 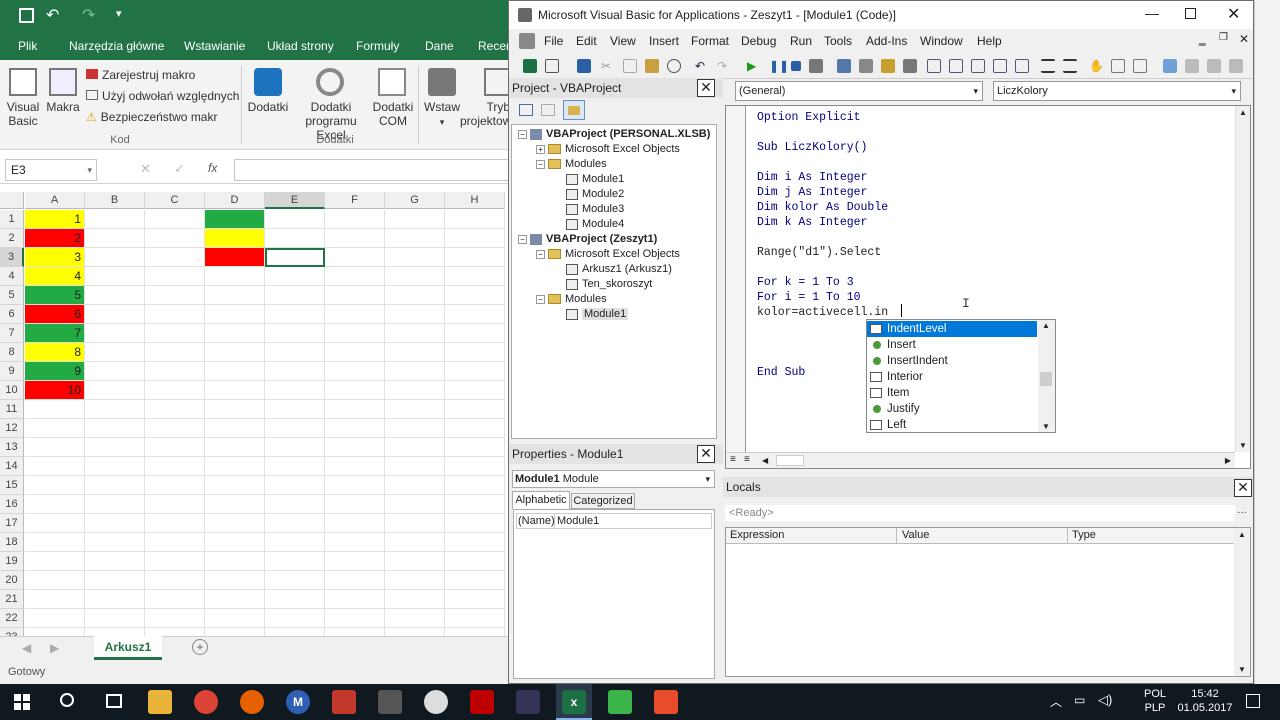 What do you see at coordinates (442, 114) in the screenshot?
I see `insert-controls-button: Wstaw ▾` at bounding box center [442, 114].